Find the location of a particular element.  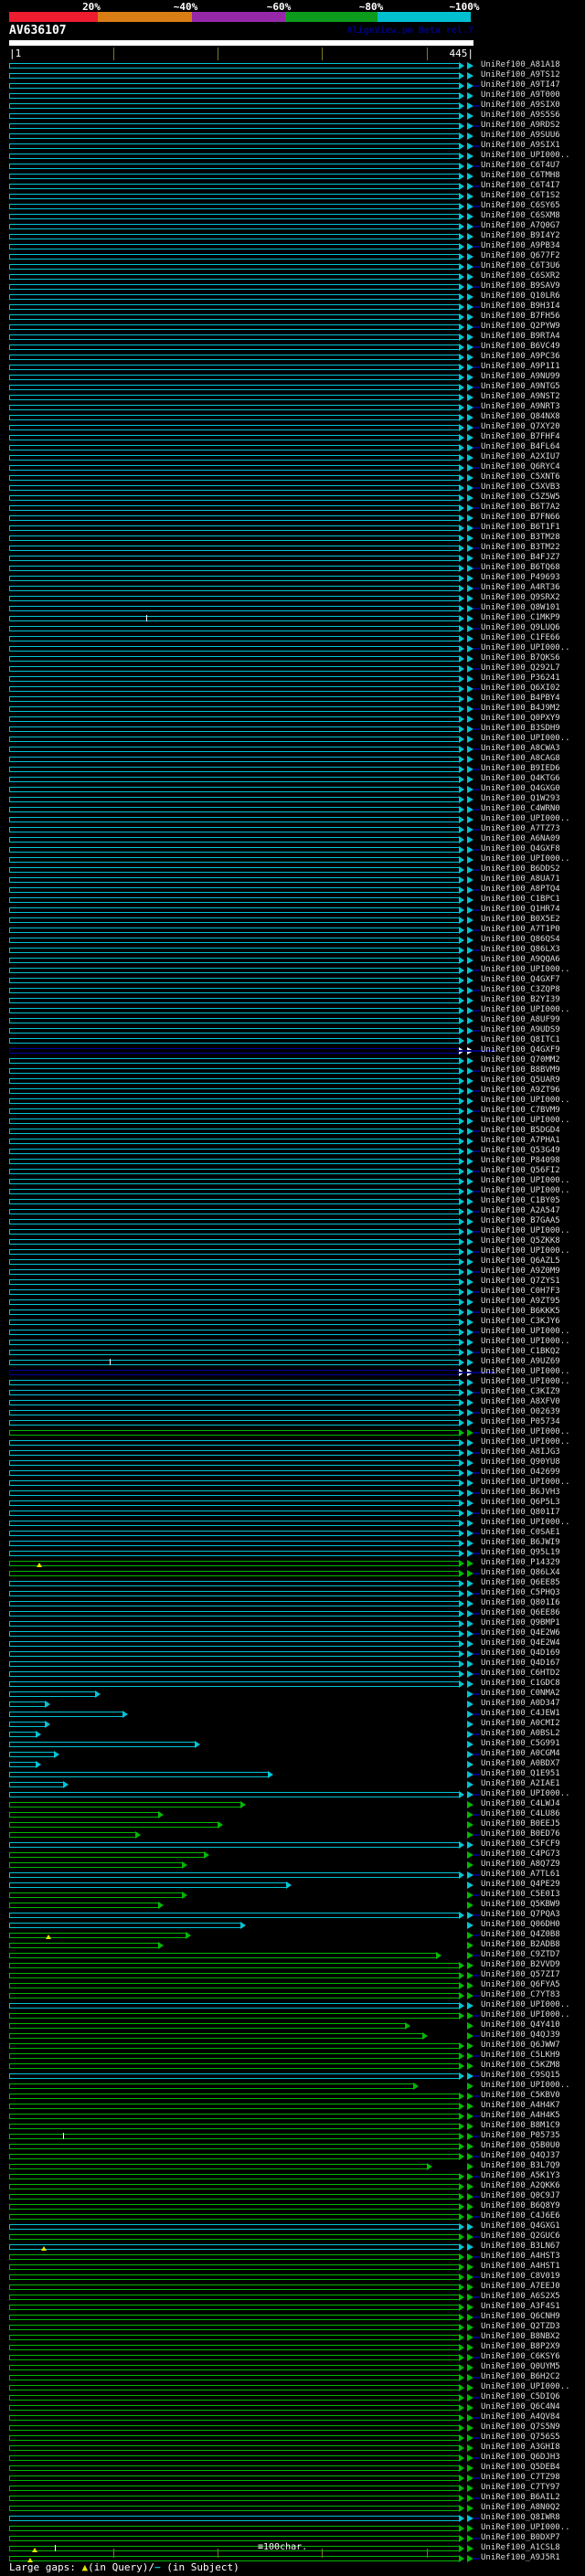

hit-label: UniRef100_Q56FI2 is located at coordinates (520, 1171).